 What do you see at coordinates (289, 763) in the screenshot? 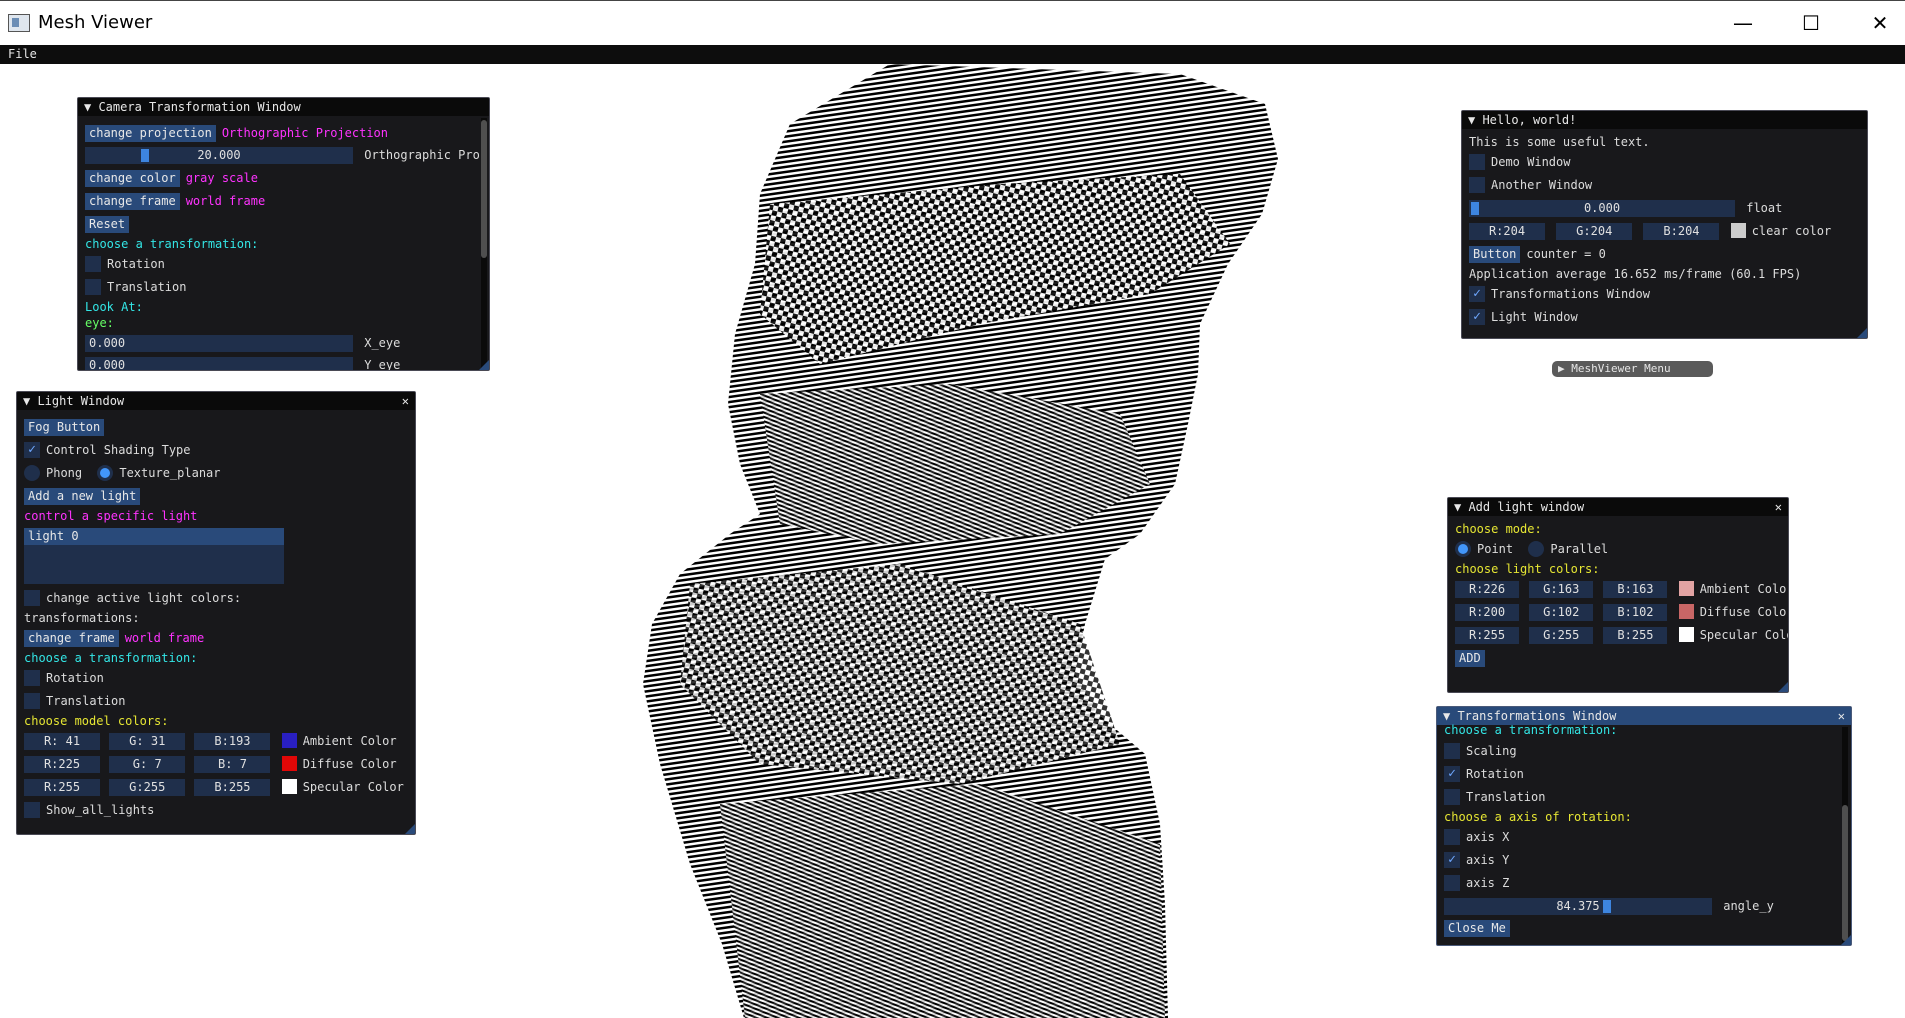
I see `diffuse-color-swatch` at bounding box center [289, 763].